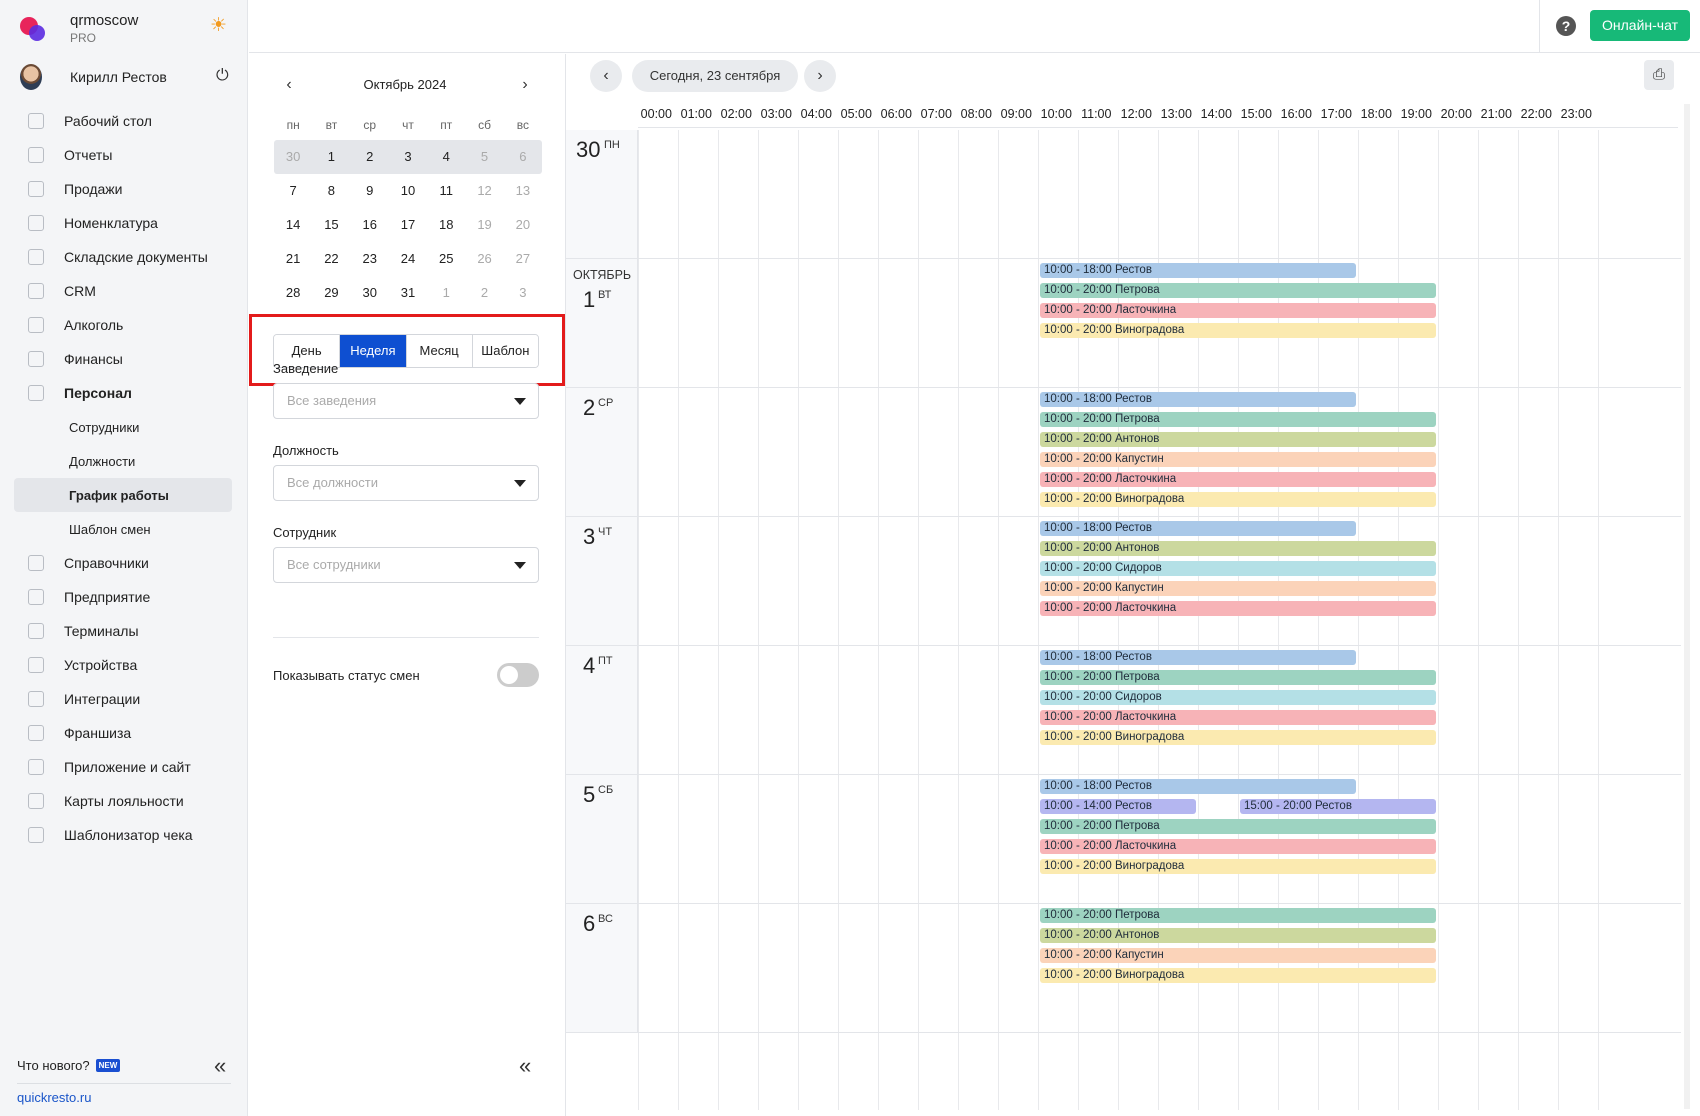 The image size is (1700, 1116). Describe the element at coordinates (69, 1065) in the screenshot. I see `whats-new-link: Что нового? NEW` at that location.